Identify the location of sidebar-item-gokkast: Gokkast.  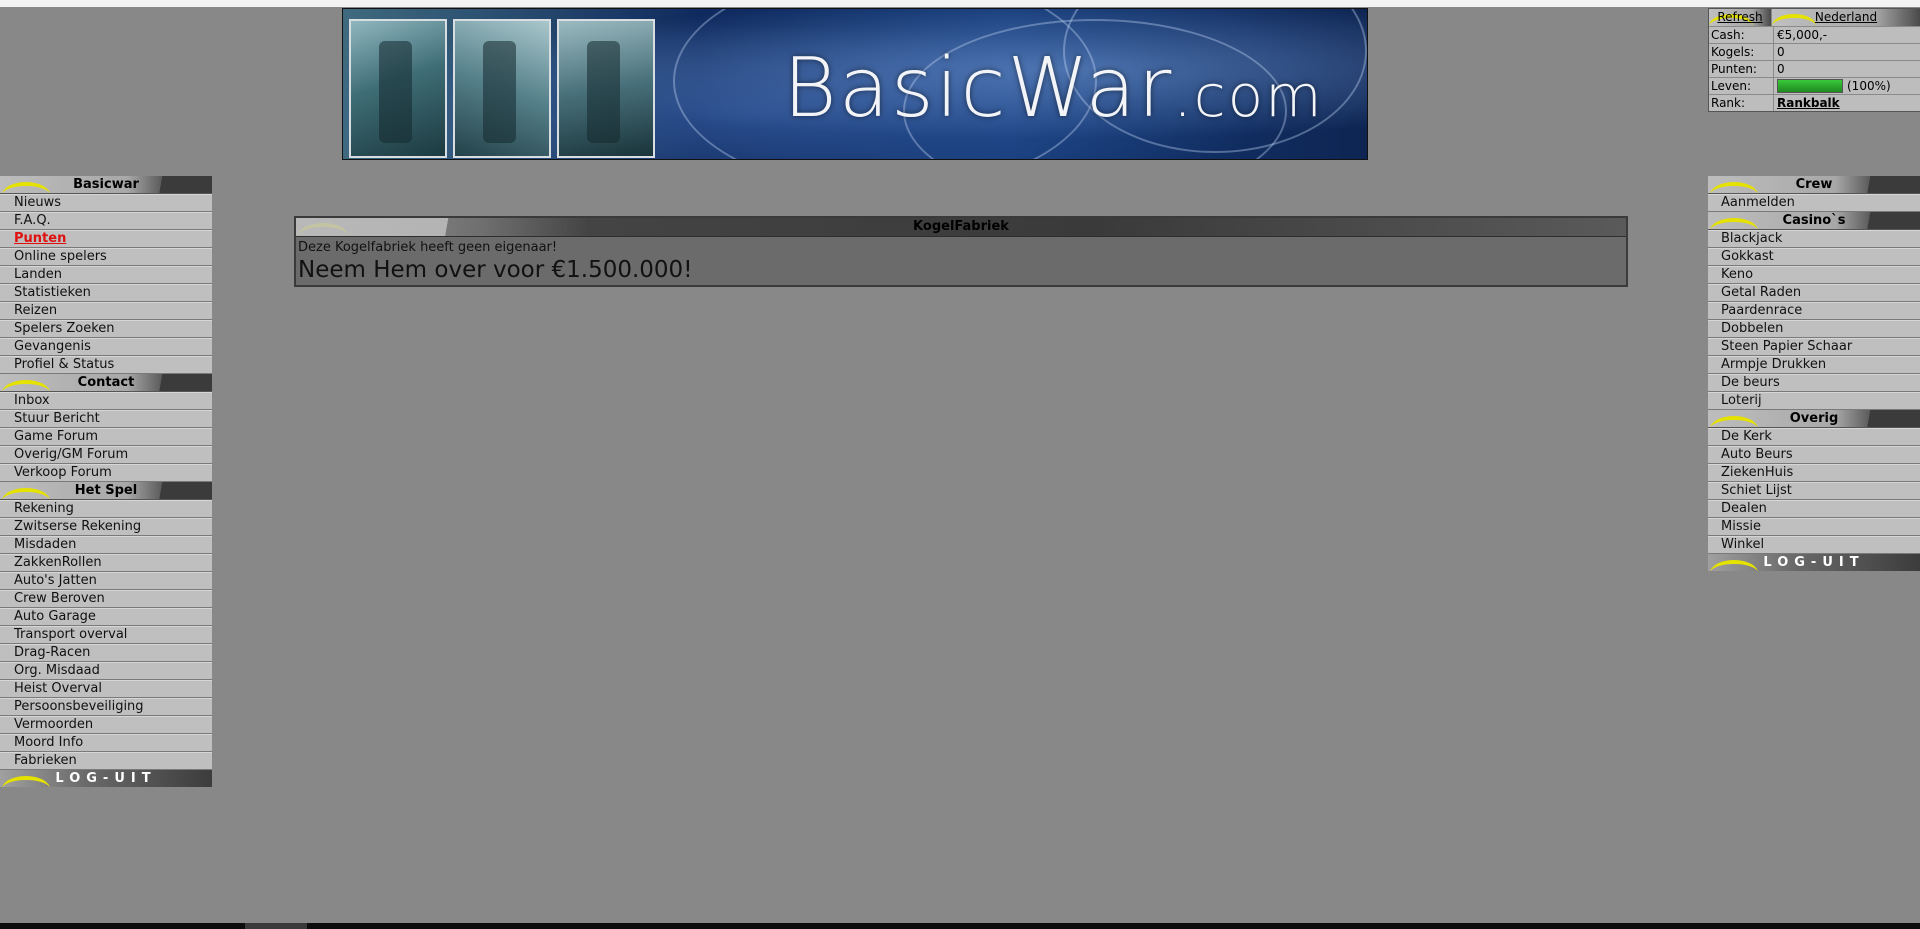
(1814, 257).